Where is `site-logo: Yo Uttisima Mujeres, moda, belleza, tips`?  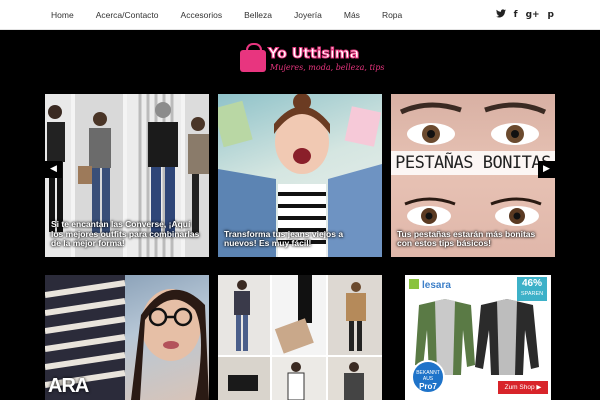
site-logo: Yo Uttisima Mujeres, moda, belleza, tips is located at coordinates (312, 60).